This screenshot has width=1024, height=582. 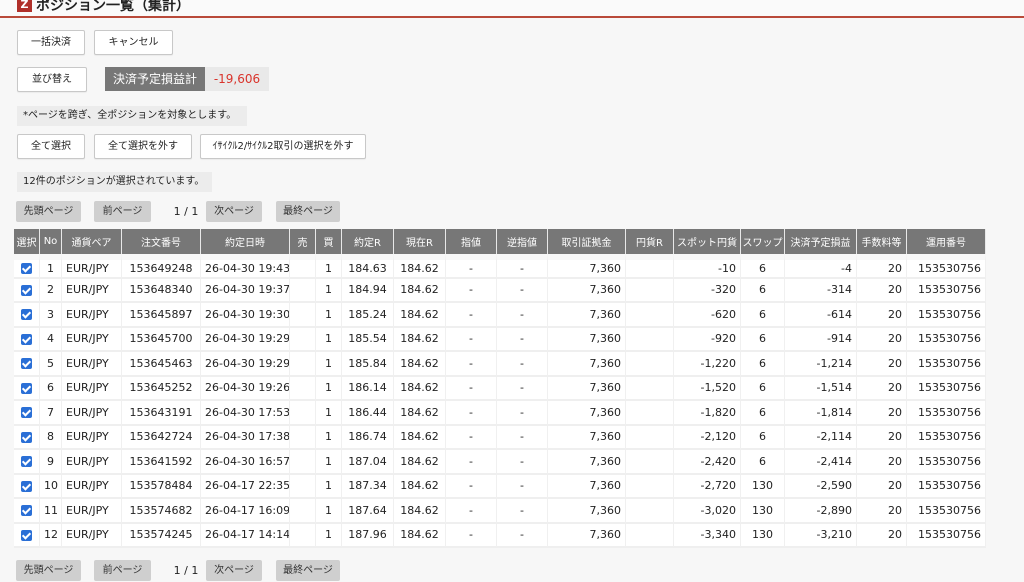 What do you see at coordinates (143, 146) in the screenshot?
I see `deselect-all-button: 全て選択を外す` at bounding box center [143, 146].